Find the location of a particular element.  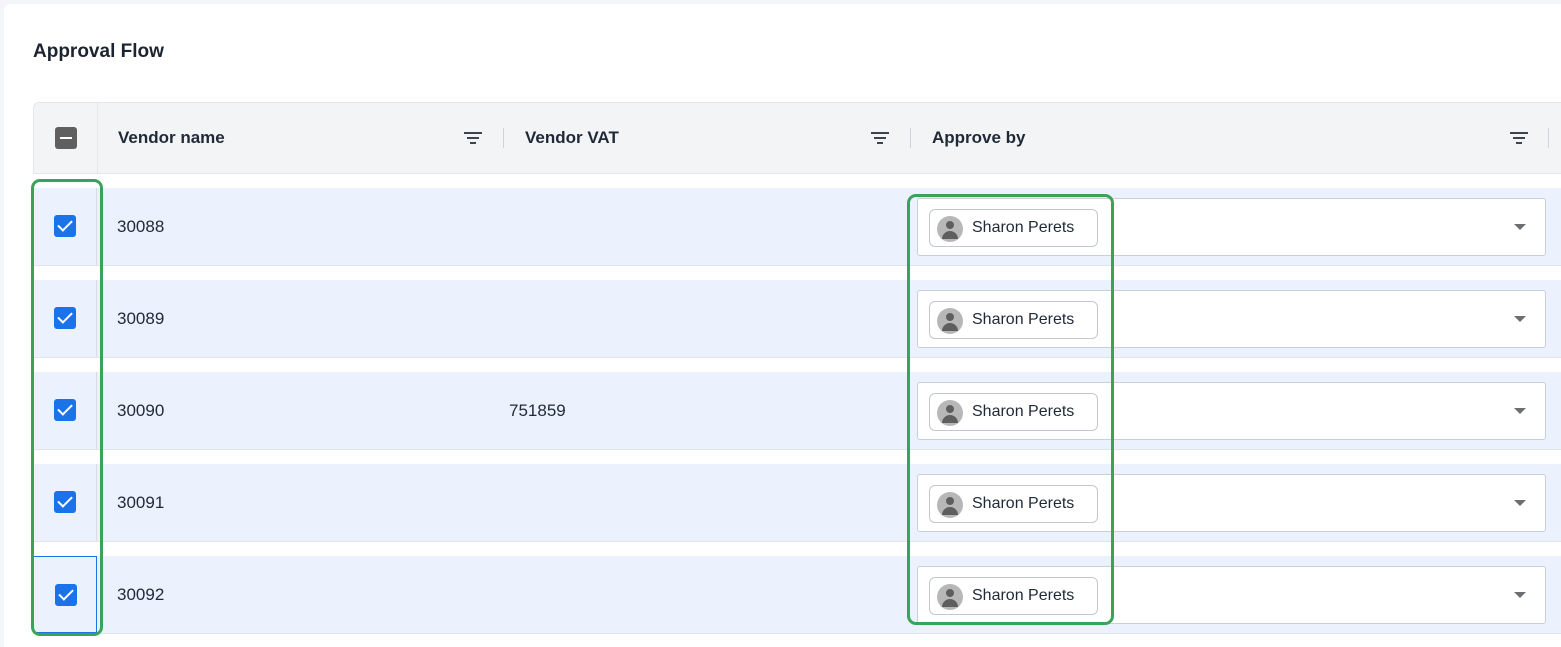

table-row: 30089 Sharon Perets is located at coordinates (797, 319).